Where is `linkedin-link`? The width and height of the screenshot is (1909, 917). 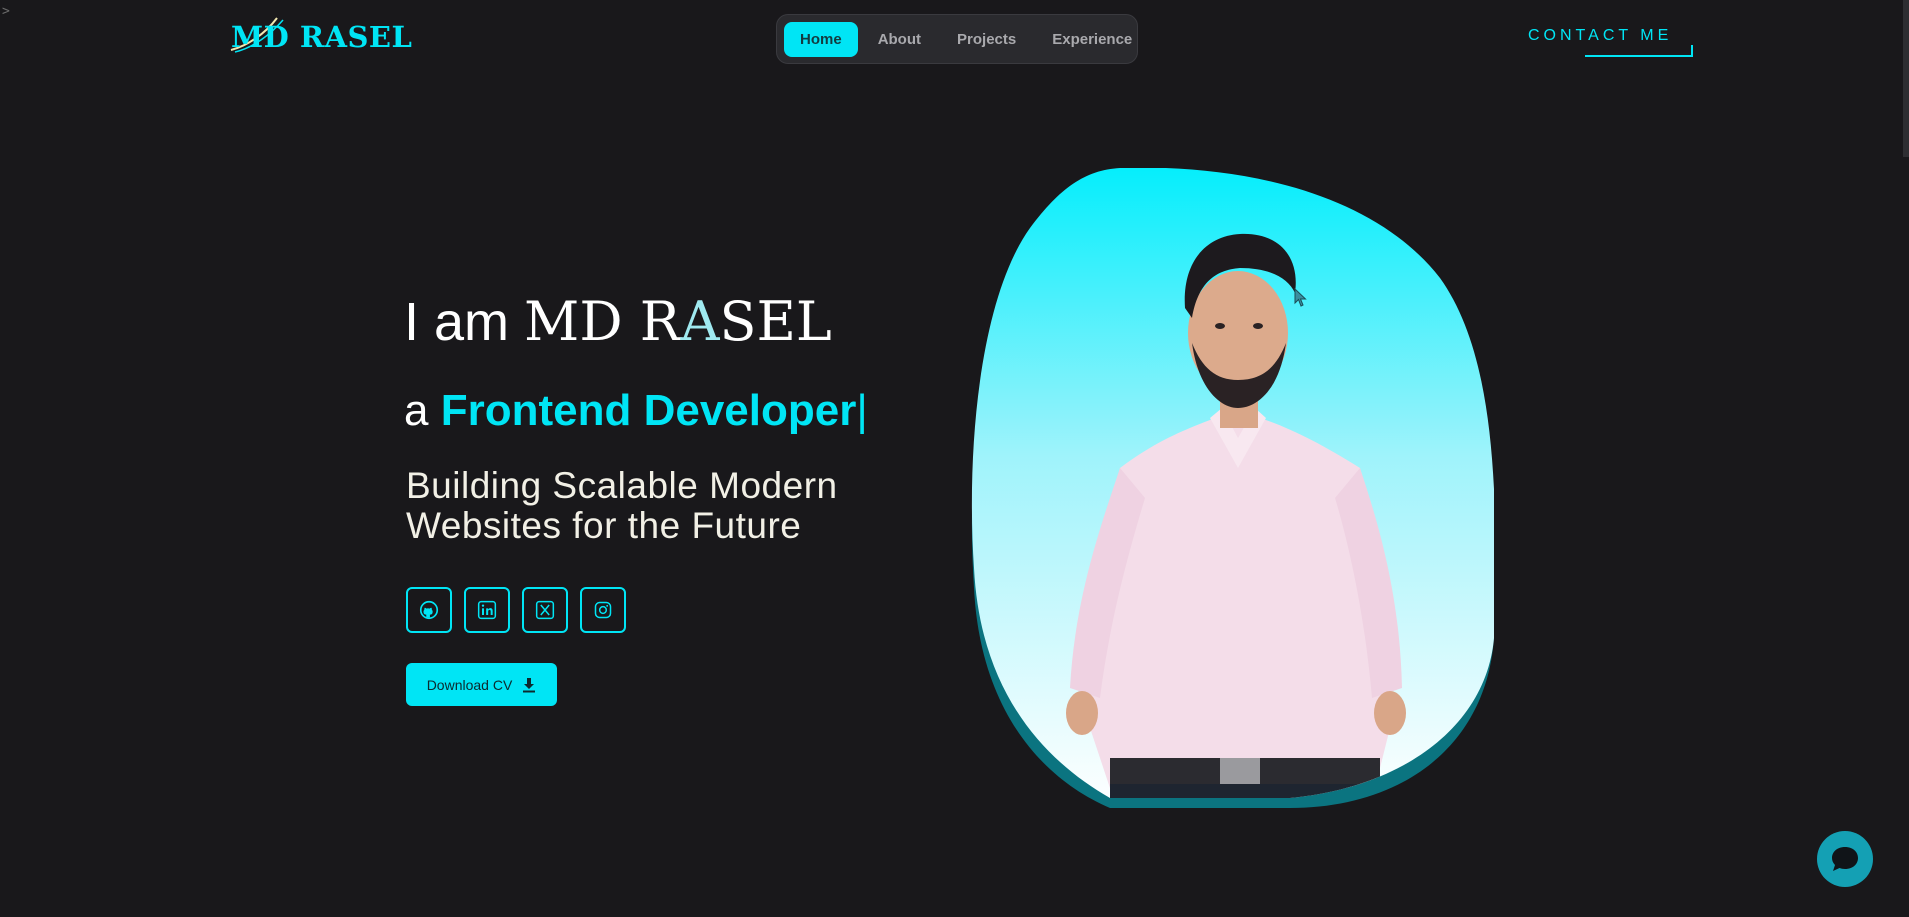
linkedin-link is located at coordinates (487, 610).